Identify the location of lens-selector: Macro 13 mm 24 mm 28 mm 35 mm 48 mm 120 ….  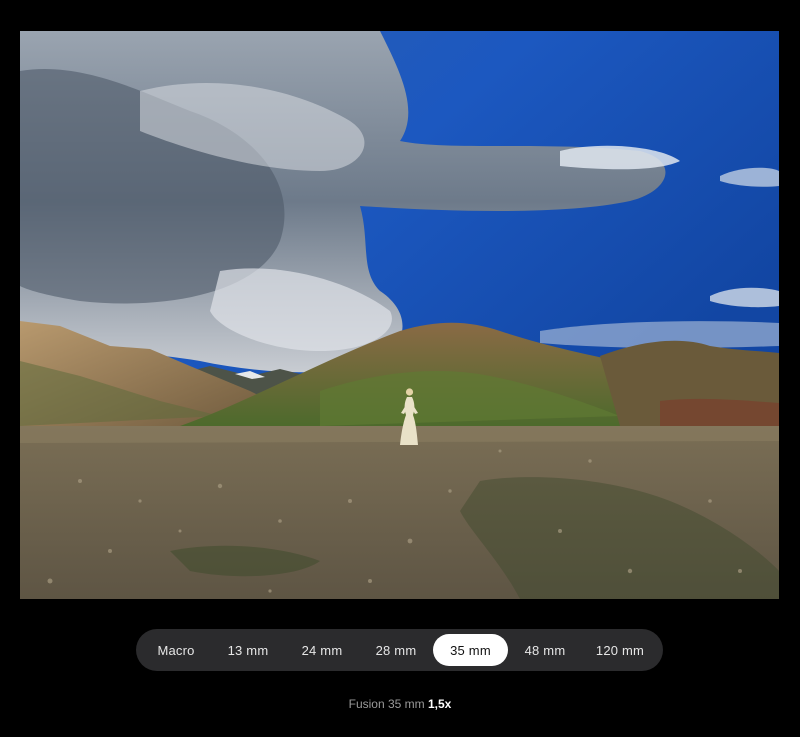
(399, 650).